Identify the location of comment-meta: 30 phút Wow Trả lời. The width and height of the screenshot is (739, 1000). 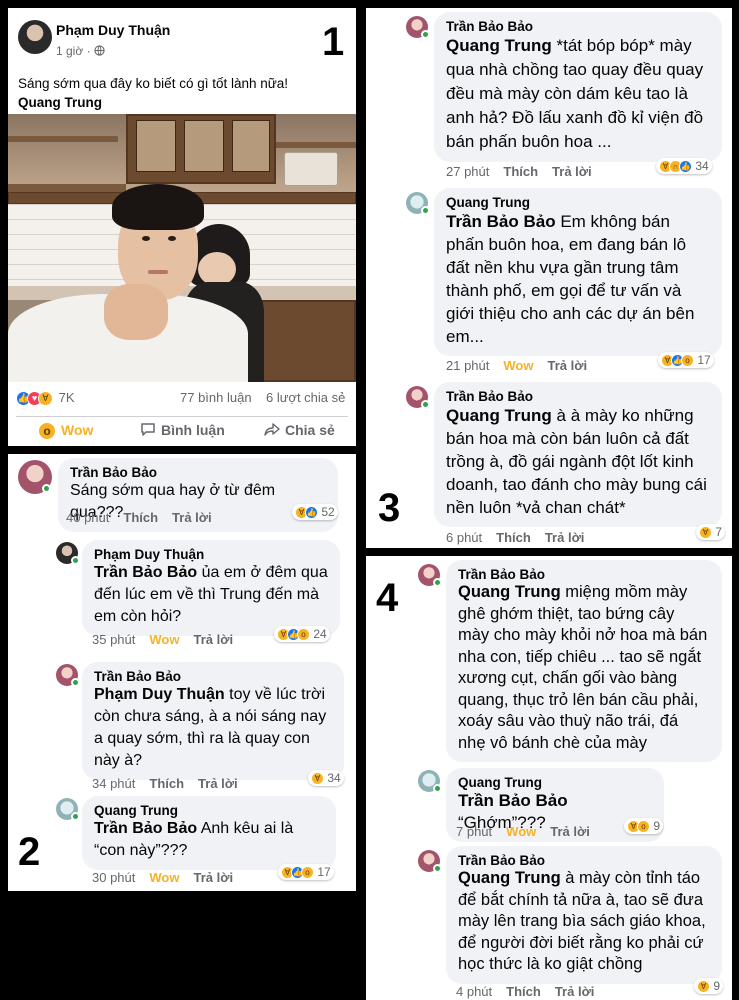
(169, 877).